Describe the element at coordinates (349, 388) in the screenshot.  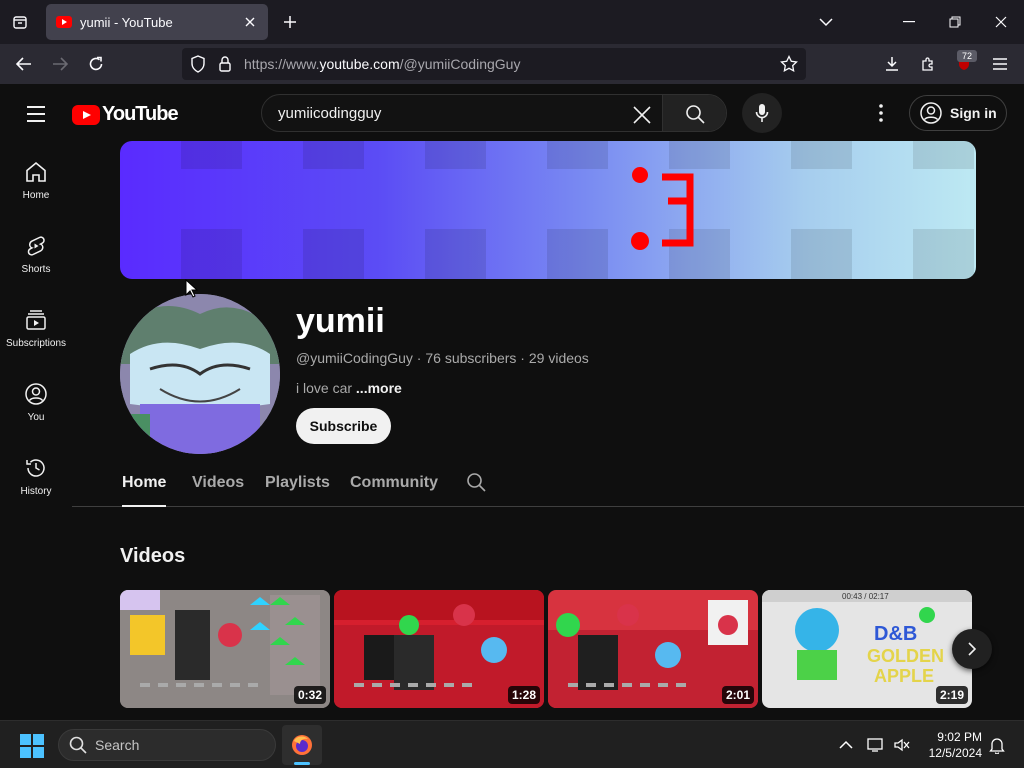
I see `channel-description: i love car ...more` at that location.